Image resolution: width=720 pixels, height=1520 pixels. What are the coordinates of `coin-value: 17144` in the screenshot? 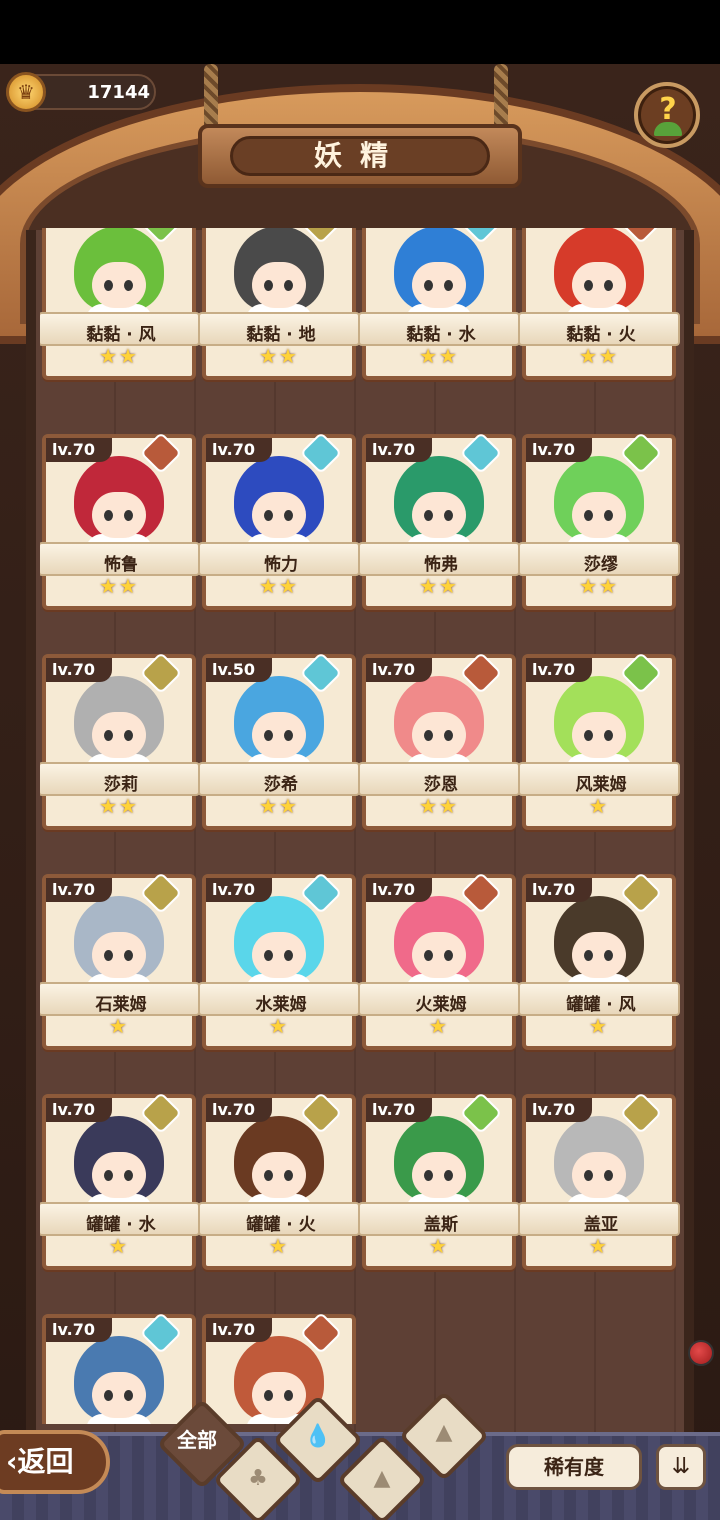 It's located at (118, 92).